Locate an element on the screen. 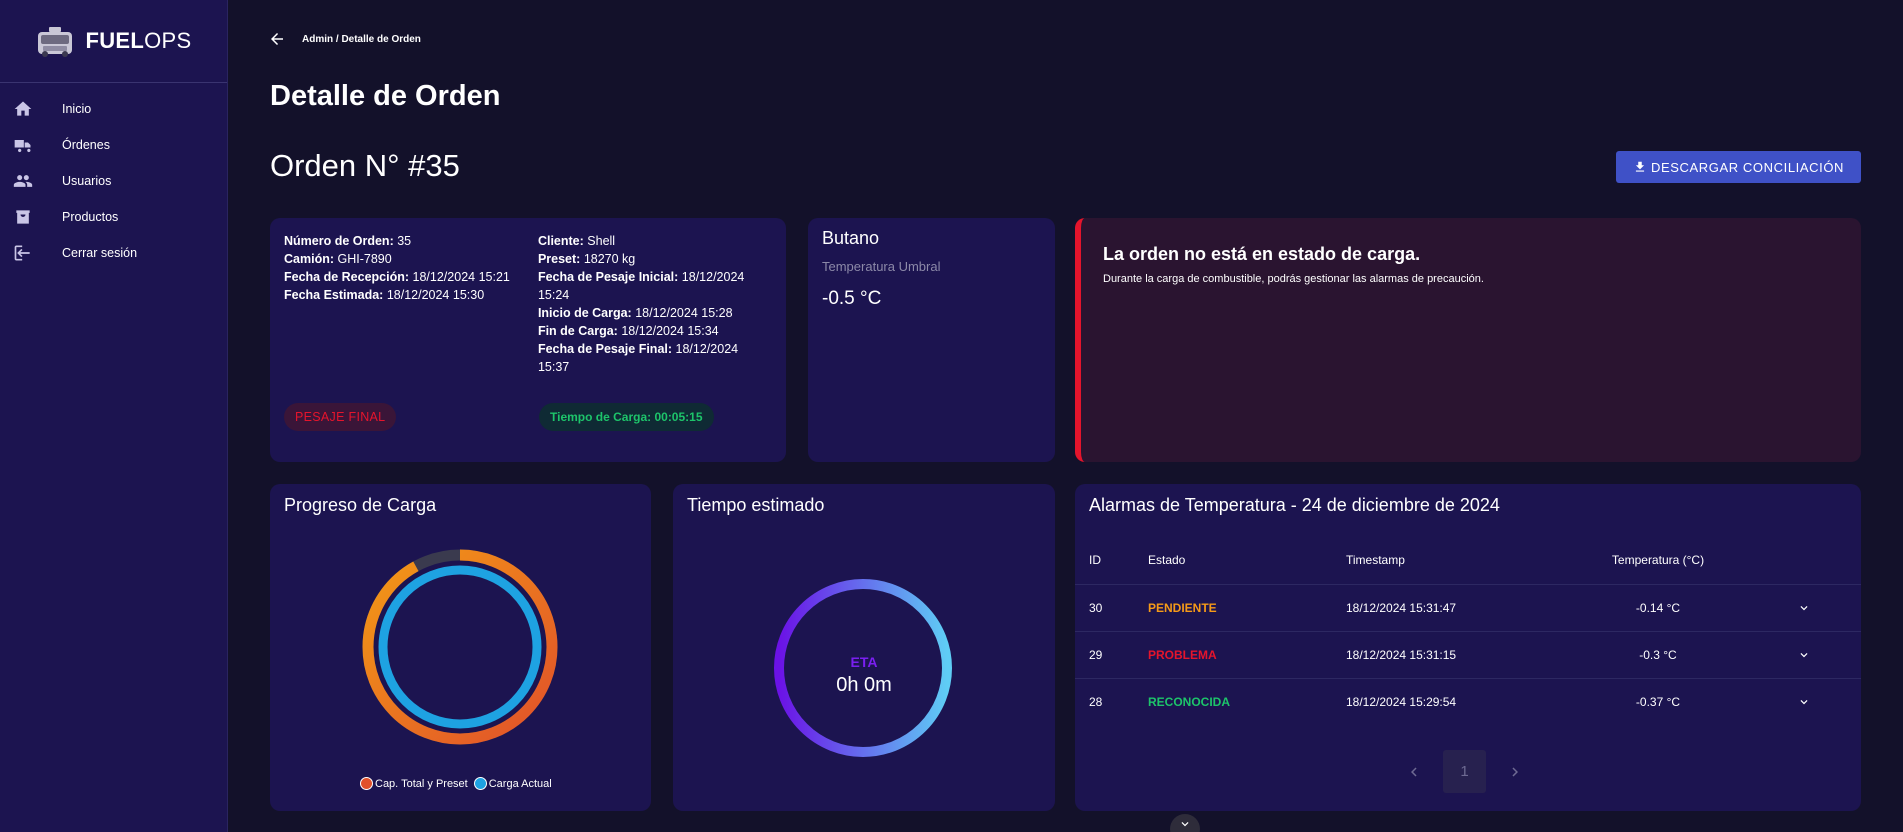 The image size is (1903, 832). scroll-down-button is located at coordinates (1185, 823).